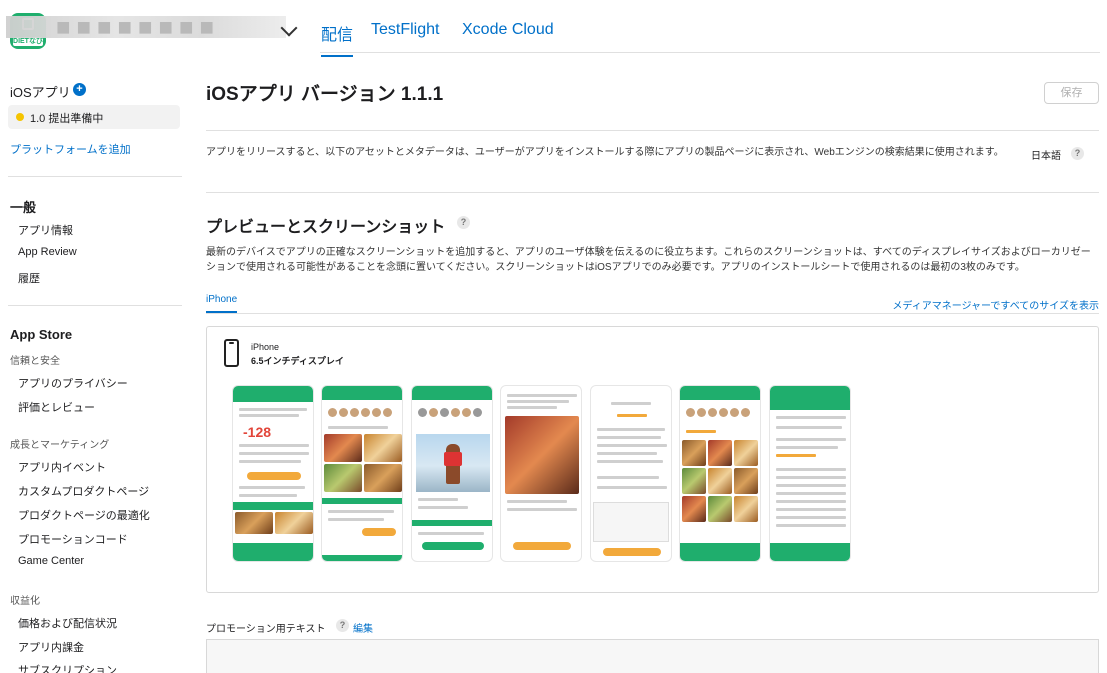 This screenshot has width=1107, height=673. I want to click on sidebar-item-custom-product-pages: カスタムプロダクトページ, so click(83, 491).